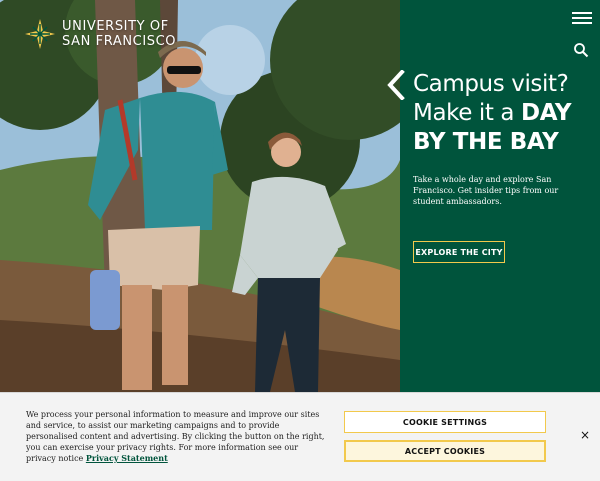 The image size is (600, 481). I want to click on usf-wordmark: UNIVERSITY OF SAN FRANCISCO, so click(119, 34).